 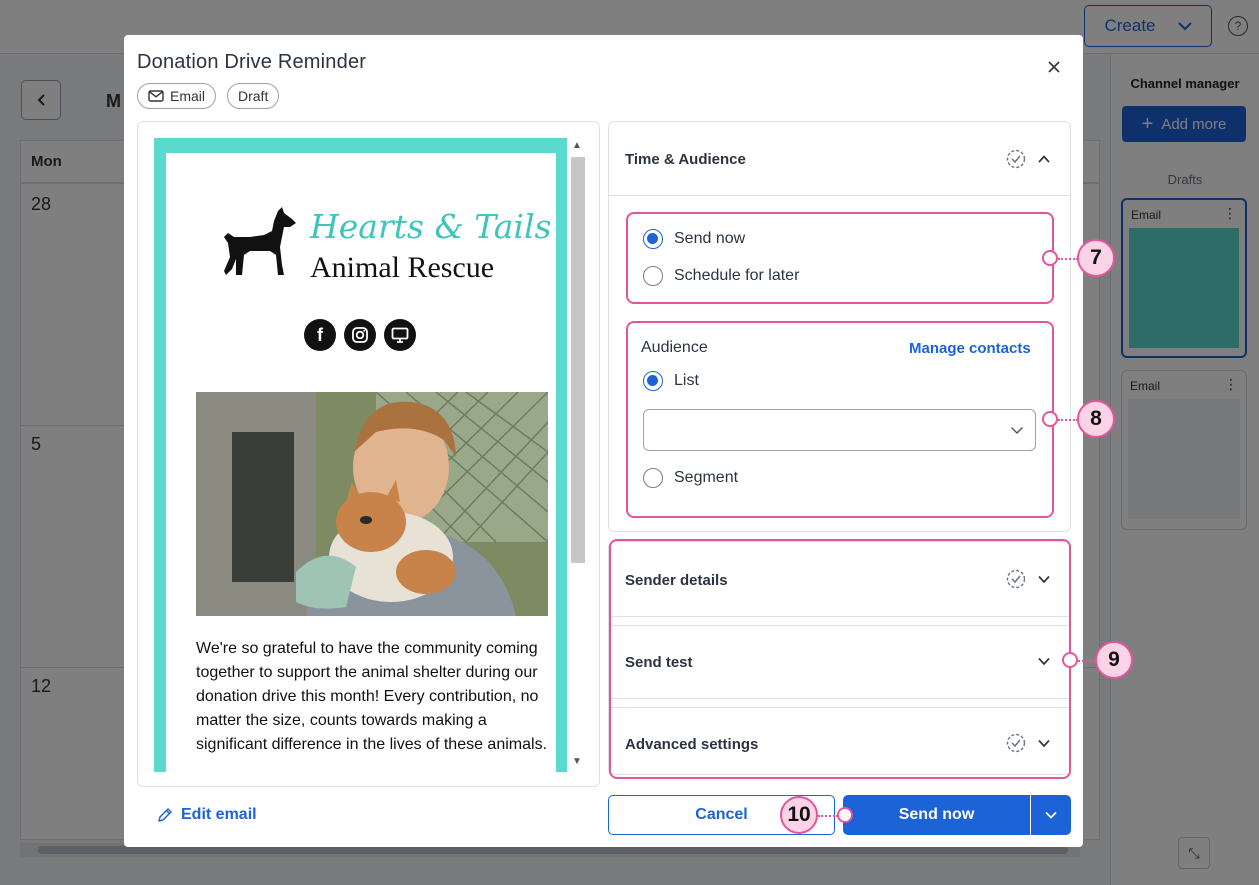 I want to click on send-options-dropdown, so click(x=1051, y=815).